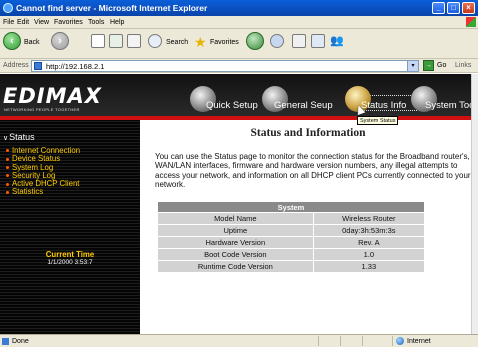  I want to click on address-bar: Address http://192.168.2.1 ▾ → Go Links, so click(239, 66).